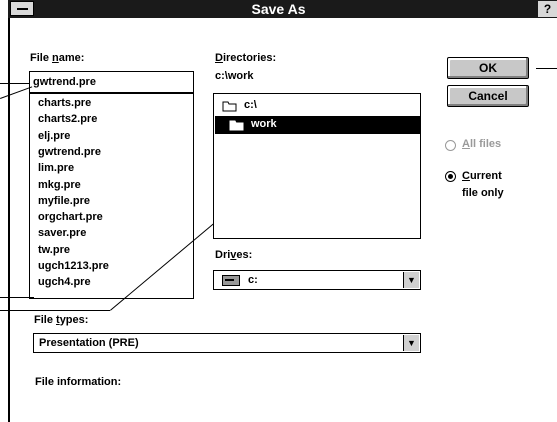 This screenshot has width=557, height=422. Describe the element at coordinates (278, 9) in the screenshot. I see `window-title: Save As` at that location.